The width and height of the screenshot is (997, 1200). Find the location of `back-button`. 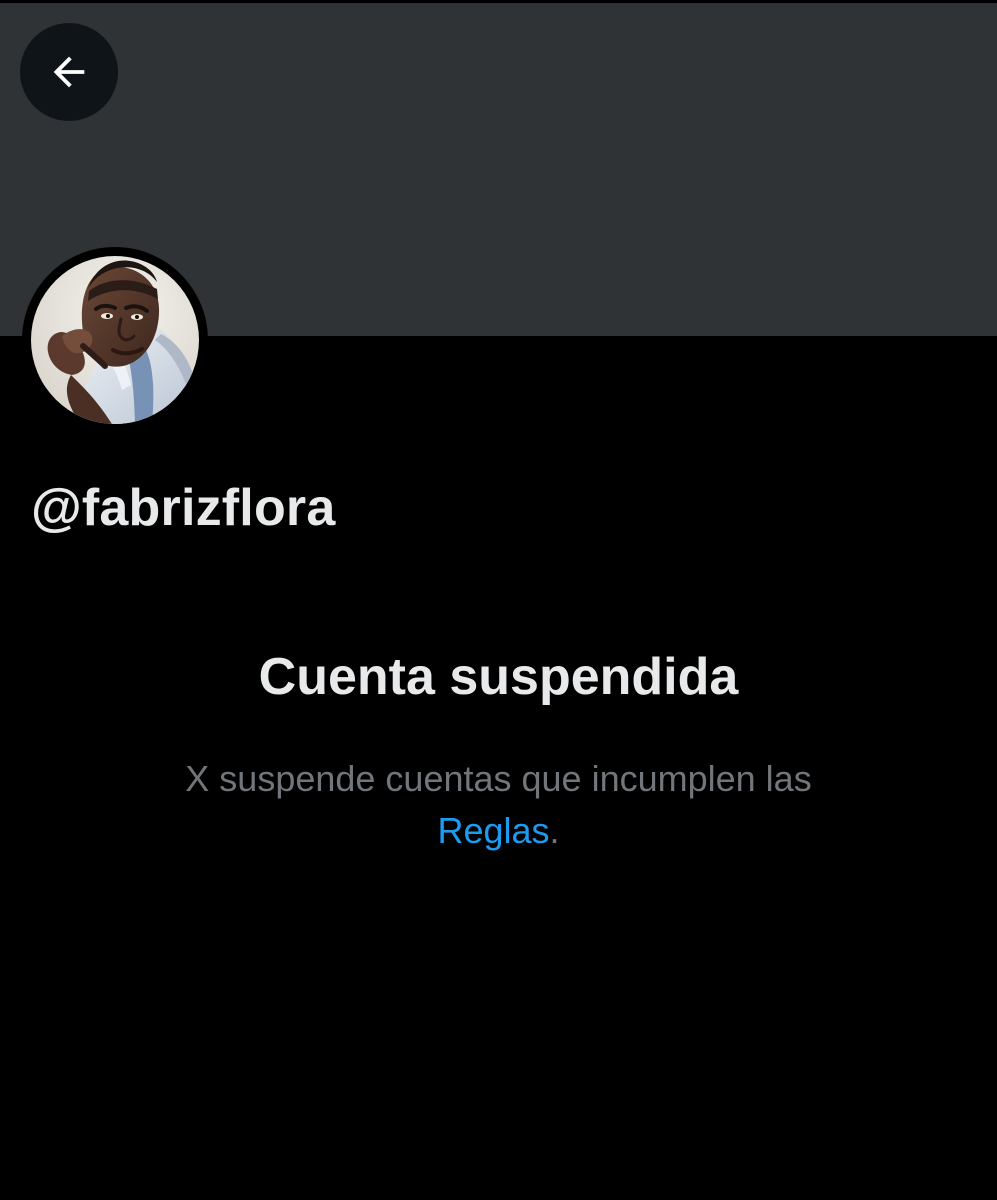

back-button is located at coordinates (69, 72).